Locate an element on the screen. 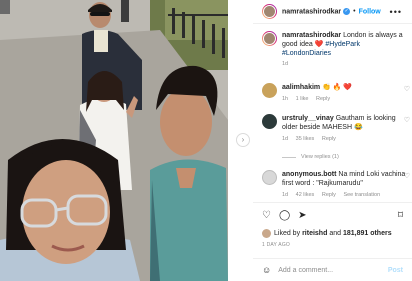 This screenshot has width=412, height=281. share-paper-plane-icon: ➤ is located at coordinates (302, 216).